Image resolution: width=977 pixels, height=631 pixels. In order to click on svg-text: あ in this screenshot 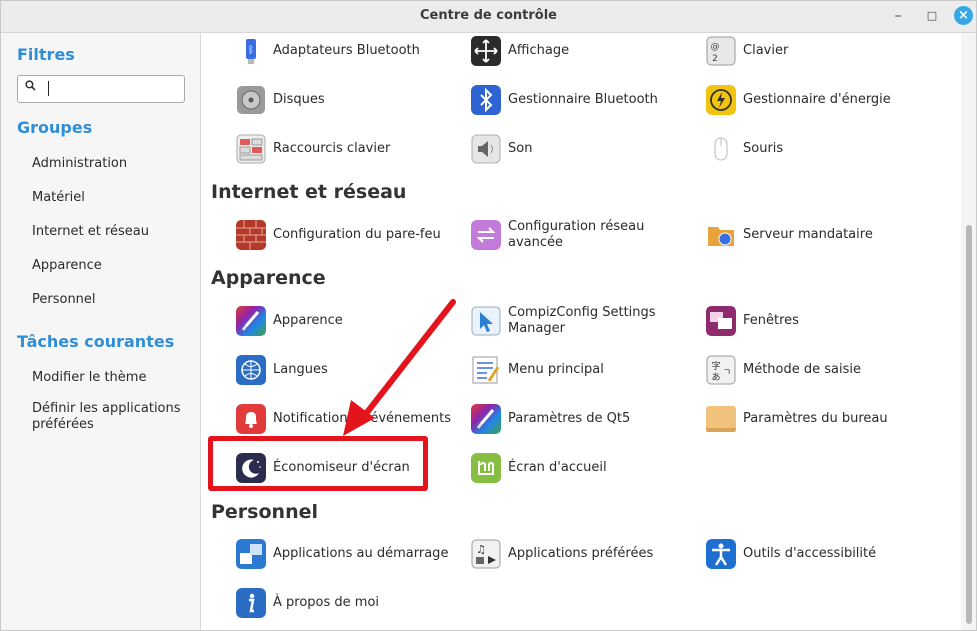, I will do `click(715, 377)`.